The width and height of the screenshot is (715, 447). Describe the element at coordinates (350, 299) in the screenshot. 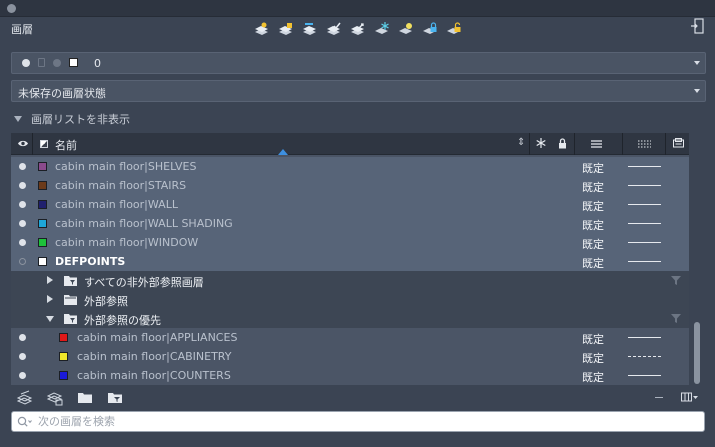

I see `group-row: 外部参照` at that location.